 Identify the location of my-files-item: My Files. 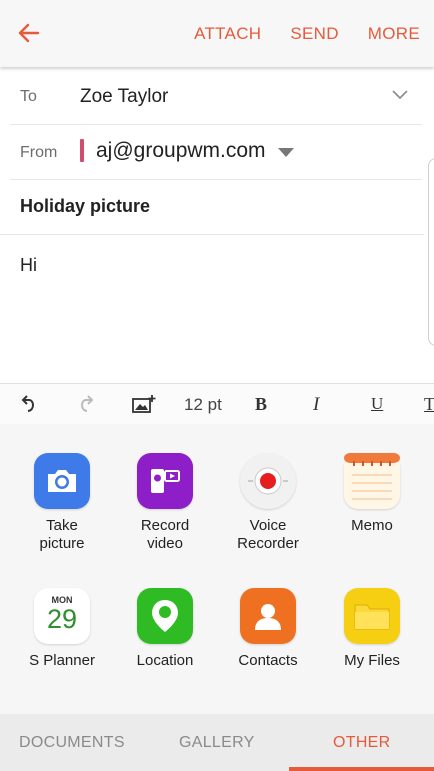
(372, 629).